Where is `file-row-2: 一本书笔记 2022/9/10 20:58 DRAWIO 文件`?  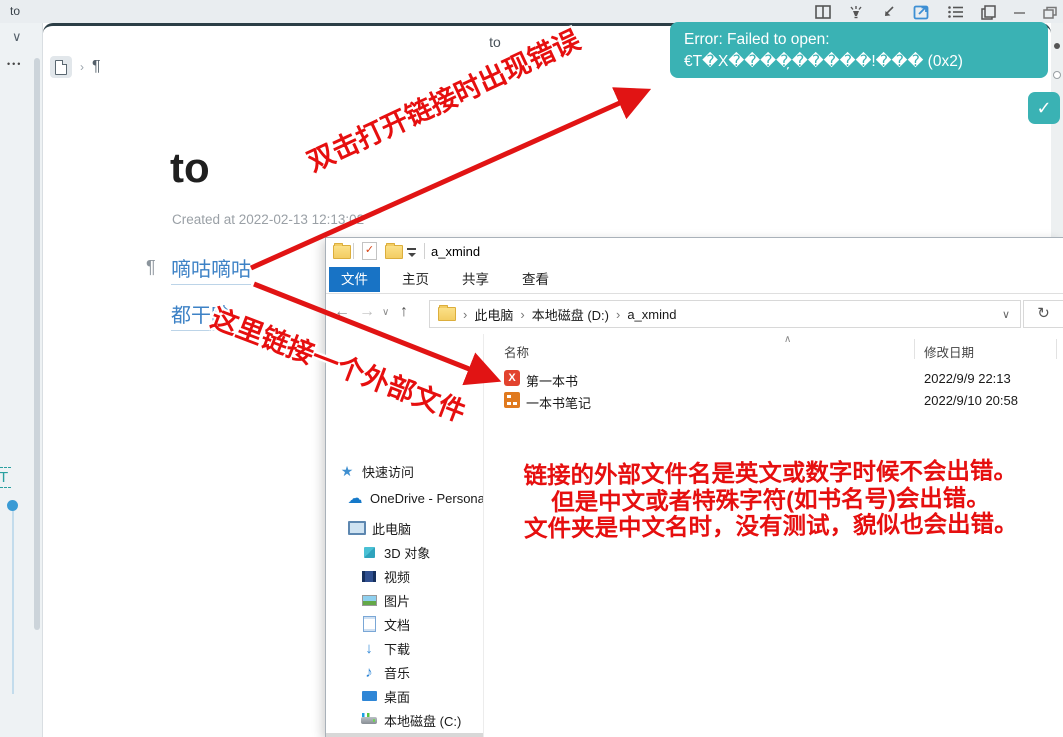
file-row-2: 一本书笔记 2022/9/10 20:58 DRAWIO 文件 is located at coordinates (773, 372).